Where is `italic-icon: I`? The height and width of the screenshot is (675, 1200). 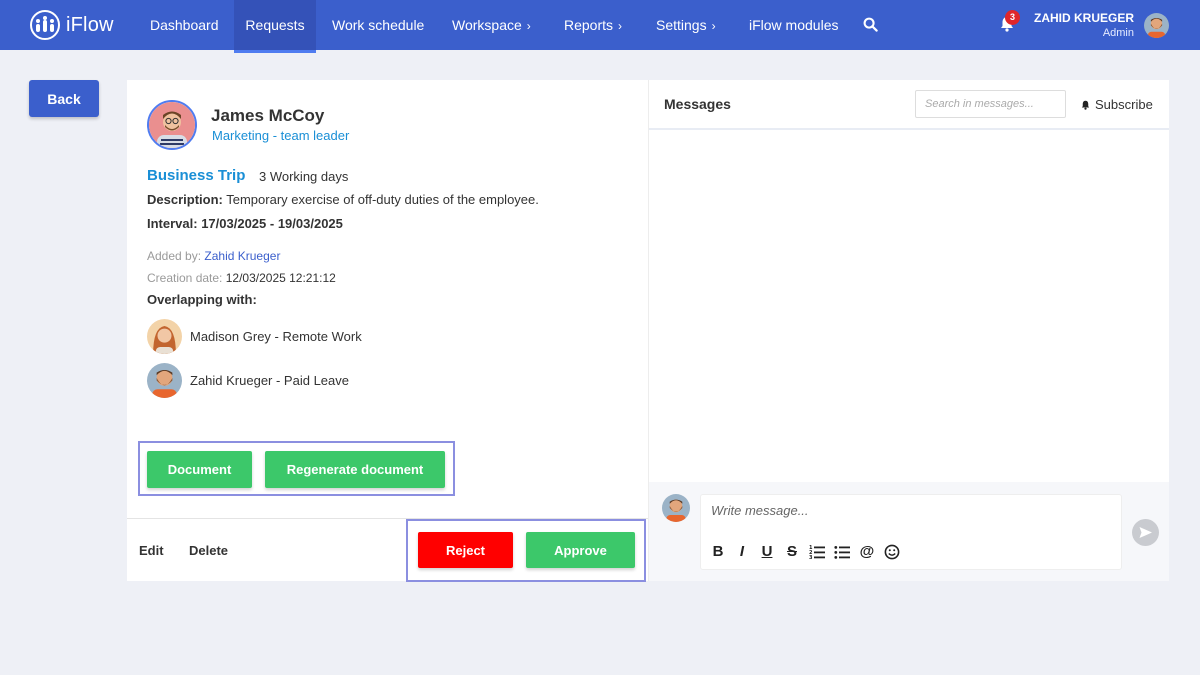 italic-icon: I is located at coordinates (742, 552).